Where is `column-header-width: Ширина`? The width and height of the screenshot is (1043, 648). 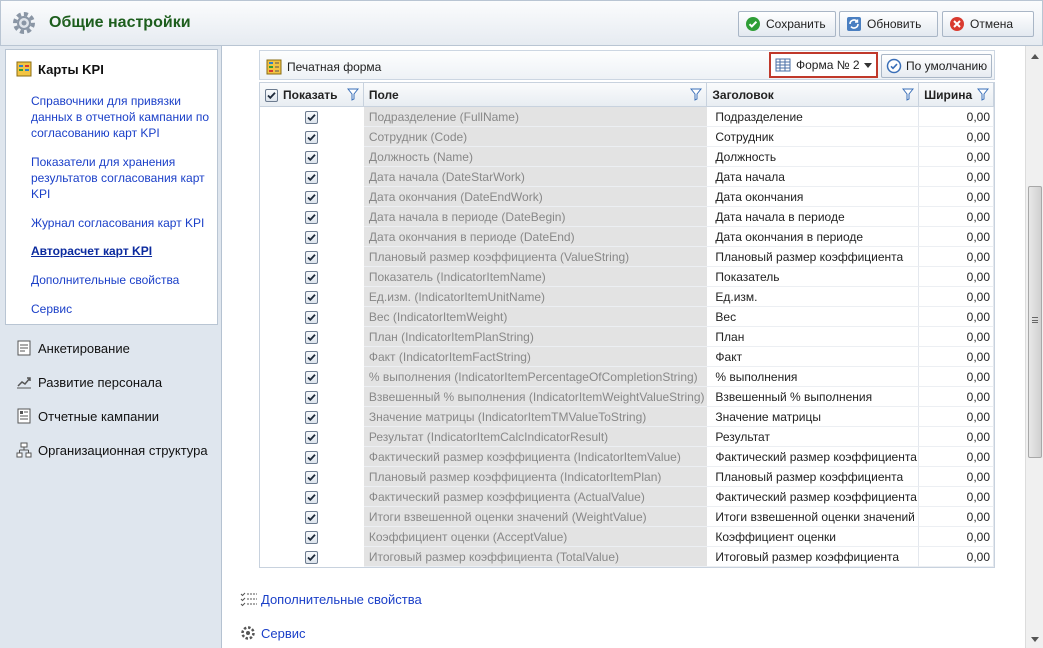 column-header-width: Ширина is located at coordinates (956, 95).